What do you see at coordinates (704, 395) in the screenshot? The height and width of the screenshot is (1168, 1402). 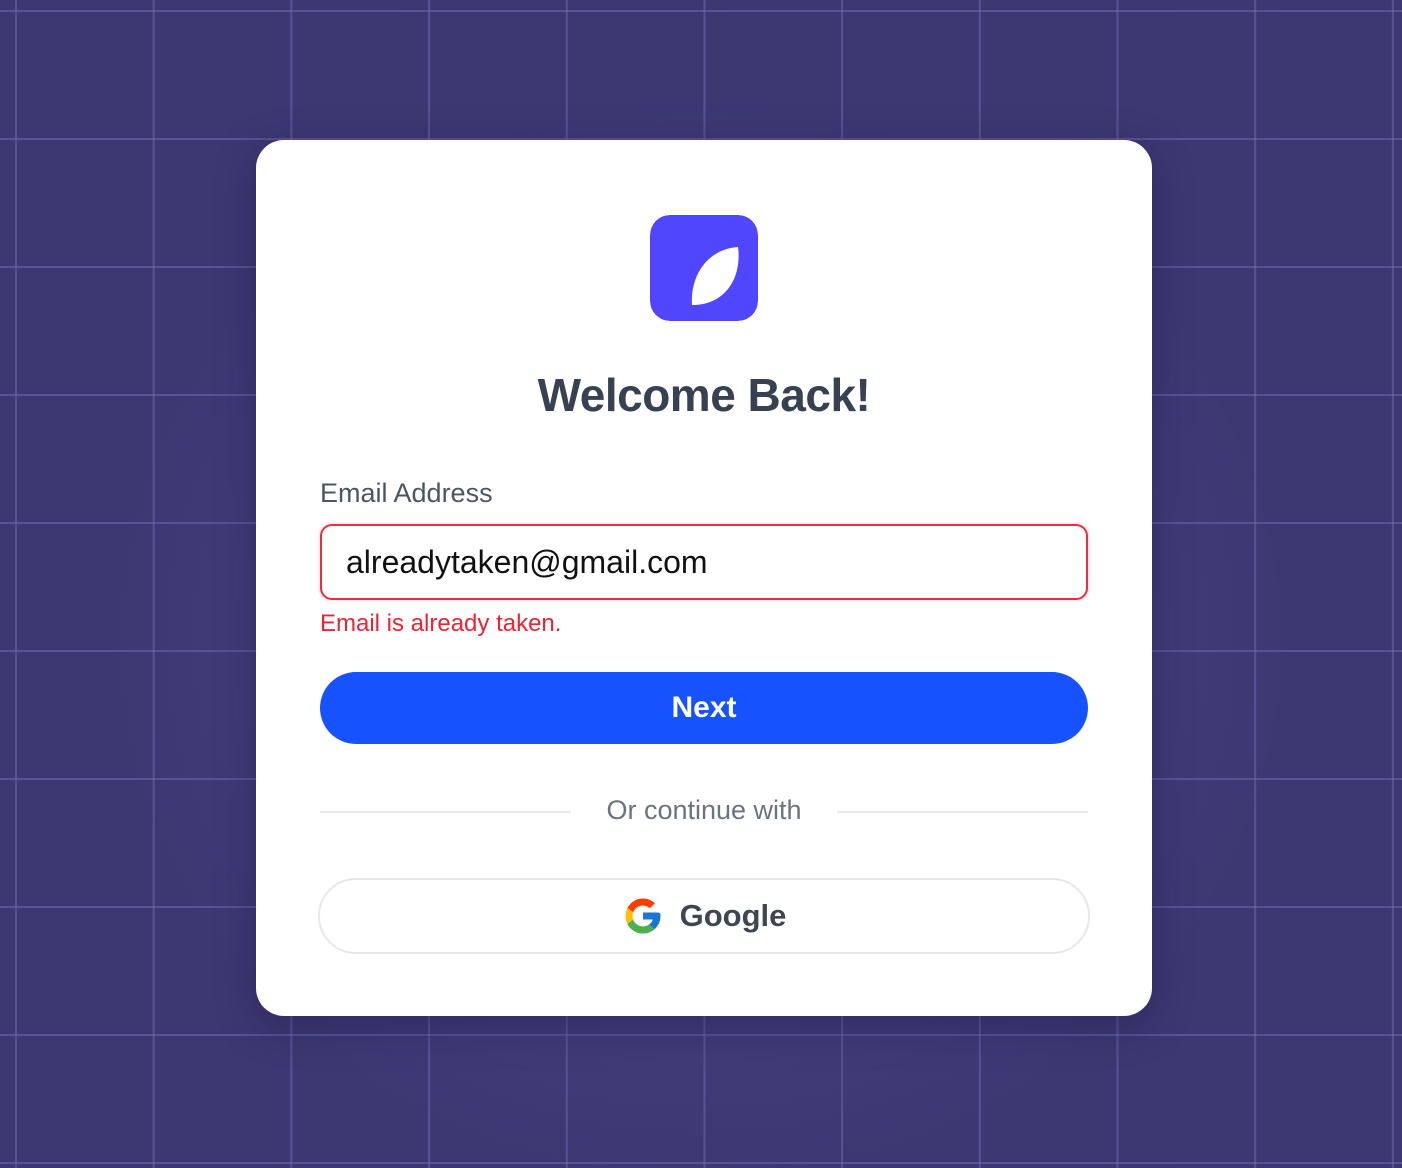 I see `page-title: Welcome Back!` at bounding box center [704, 395].